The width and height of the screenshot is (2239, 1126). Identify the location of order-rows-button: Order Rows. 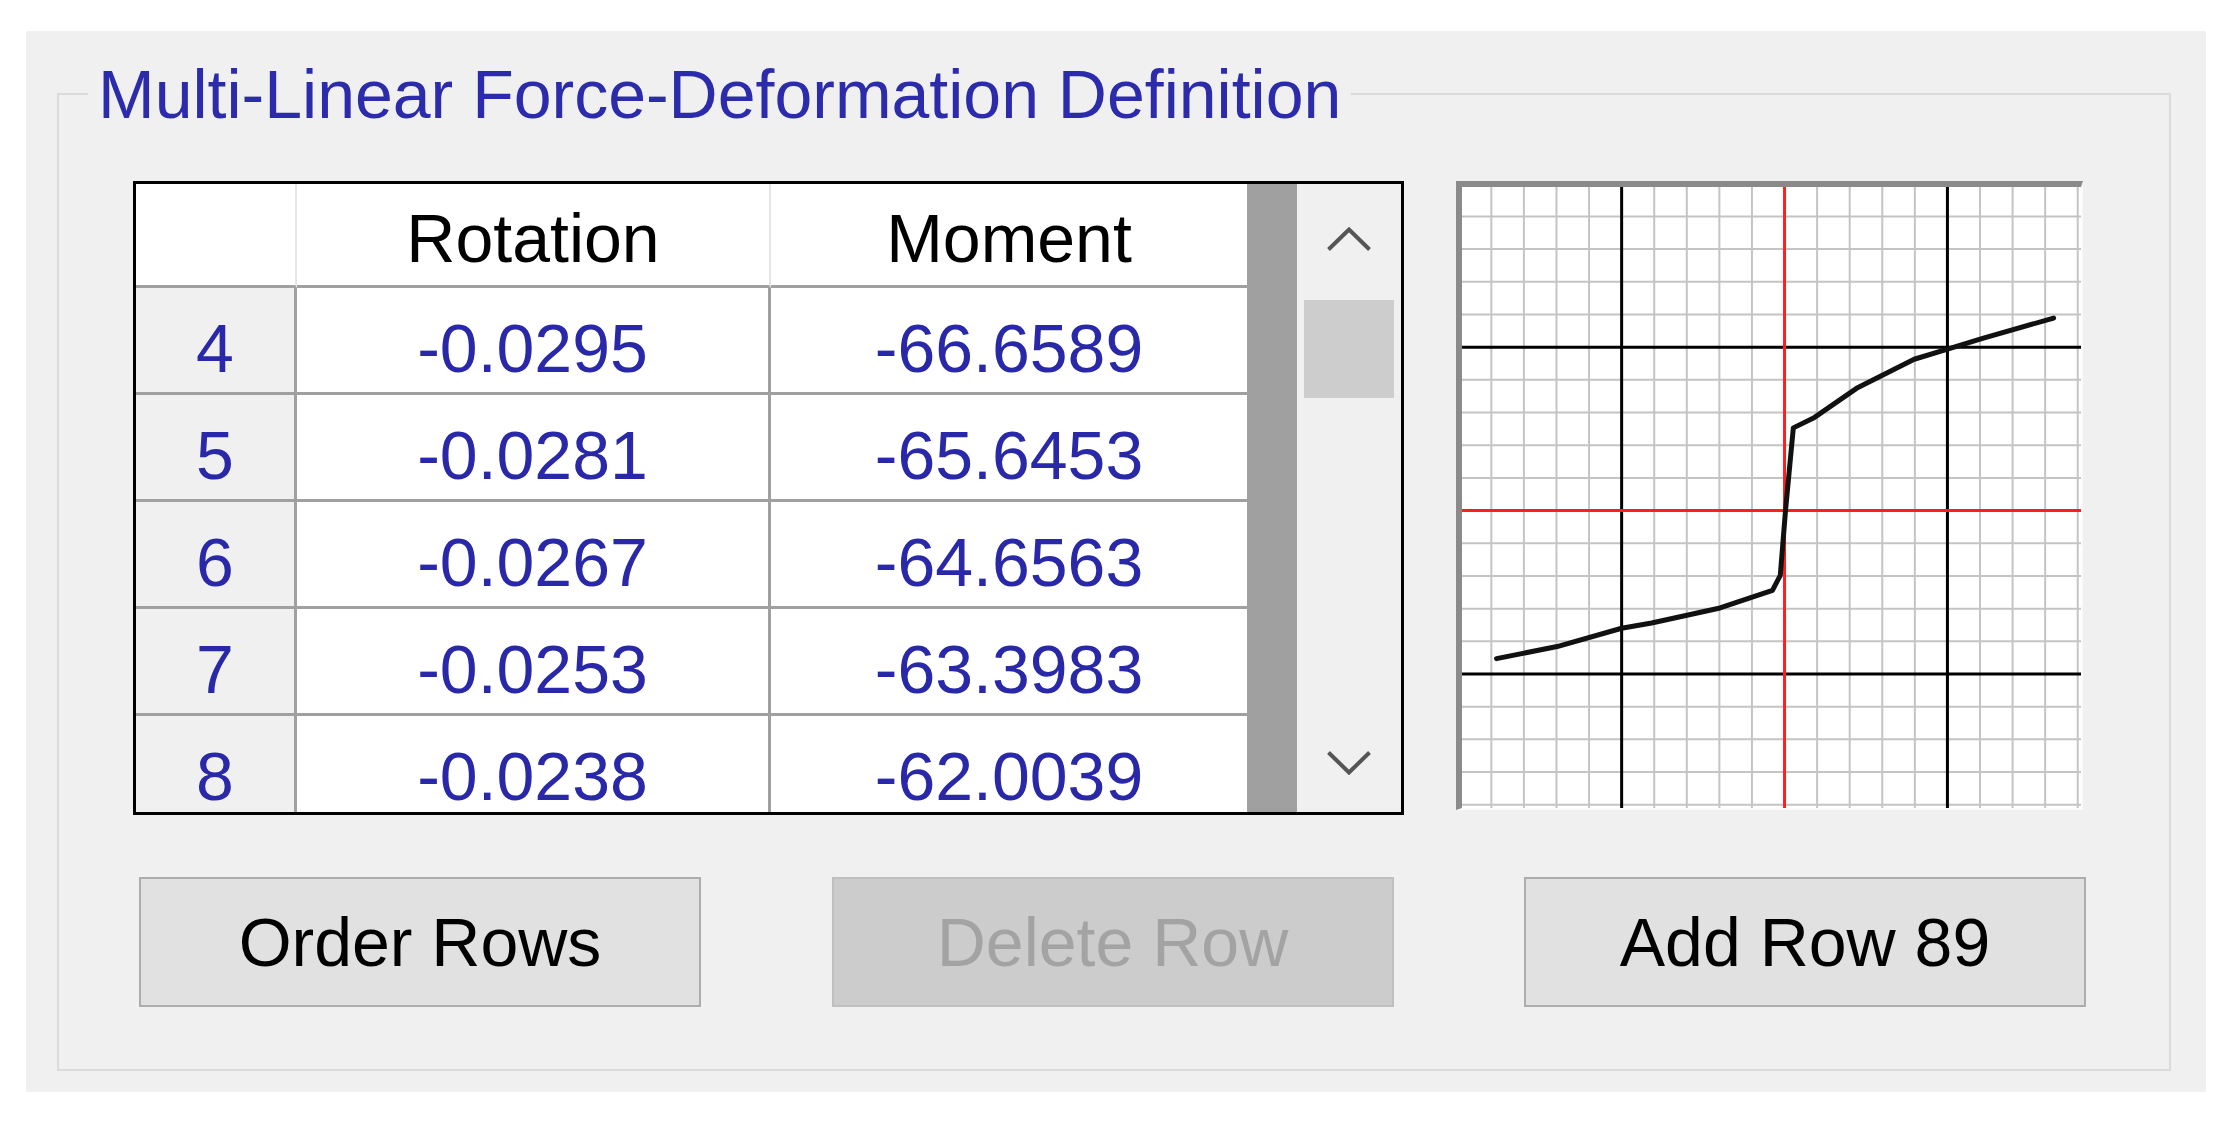
(420, 942).